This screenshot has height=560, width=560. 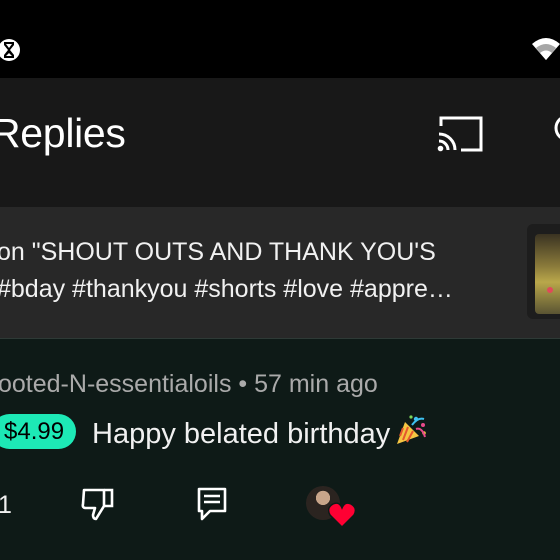 I want to click on comment-text-content: Happy belated birthday, so click(x=241, y=434).